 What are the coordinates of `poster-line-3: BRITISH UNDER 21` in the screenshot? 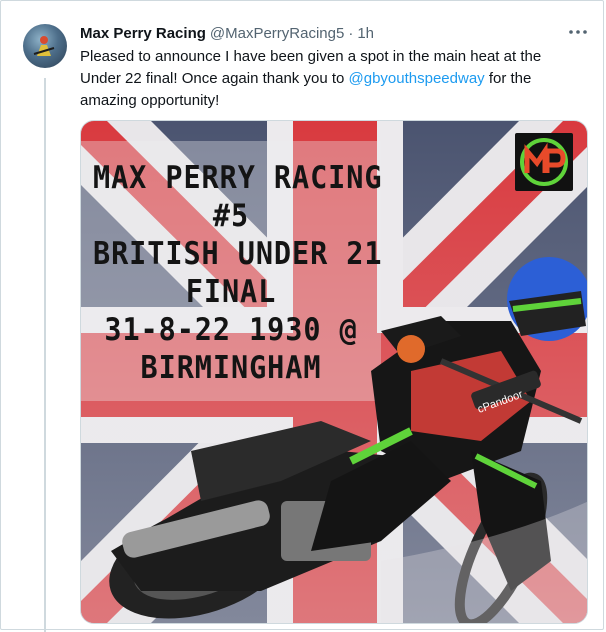 It's located at (238, 254).